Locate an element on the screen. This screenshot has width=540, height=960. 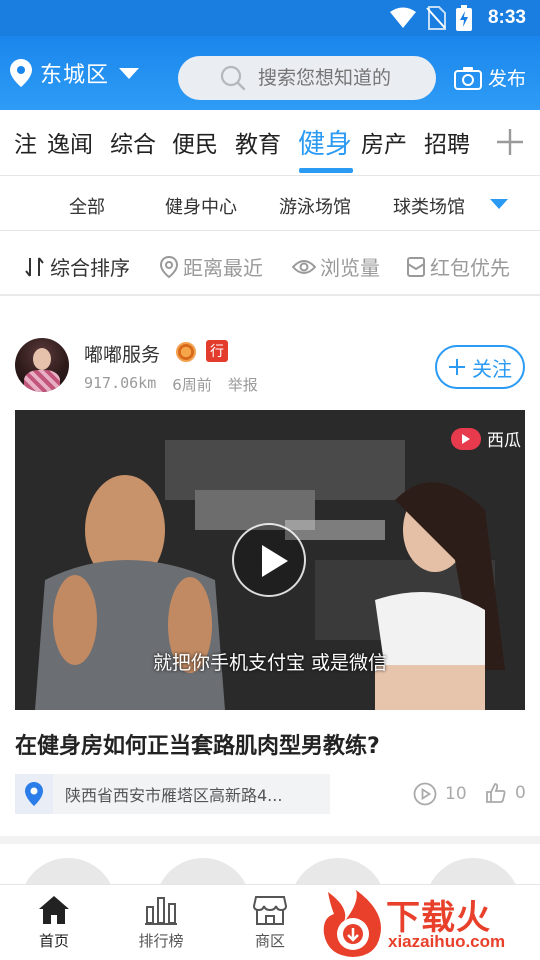
avatar-face is located at coordinates (42, 359).